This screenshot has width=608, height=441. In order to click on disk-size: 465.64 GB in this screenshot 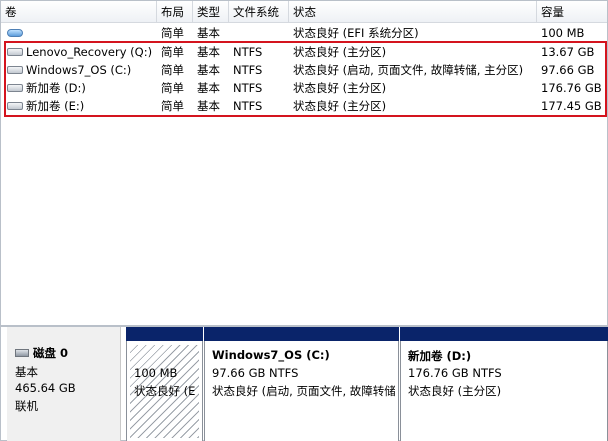, I will do `click(45, 388)`.